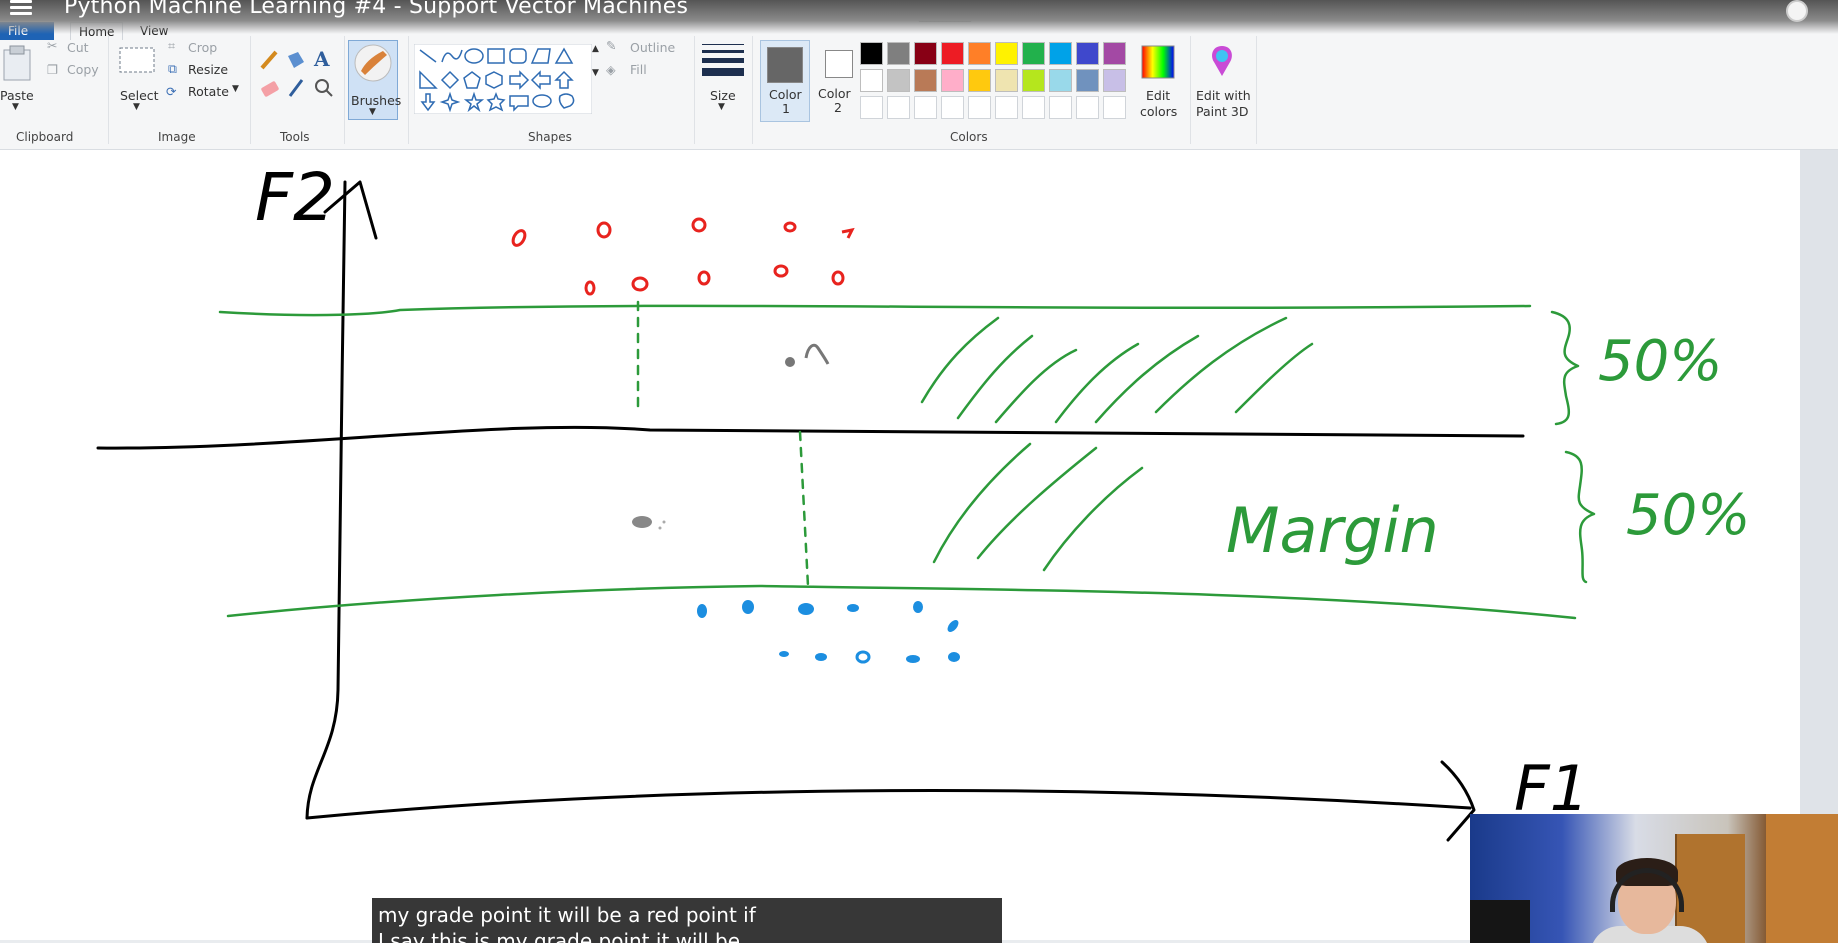  What do you see at coordinates (172, 45) in the screenshot?
I see `crop-icon: ⌗` at bounding box center [172, 45].